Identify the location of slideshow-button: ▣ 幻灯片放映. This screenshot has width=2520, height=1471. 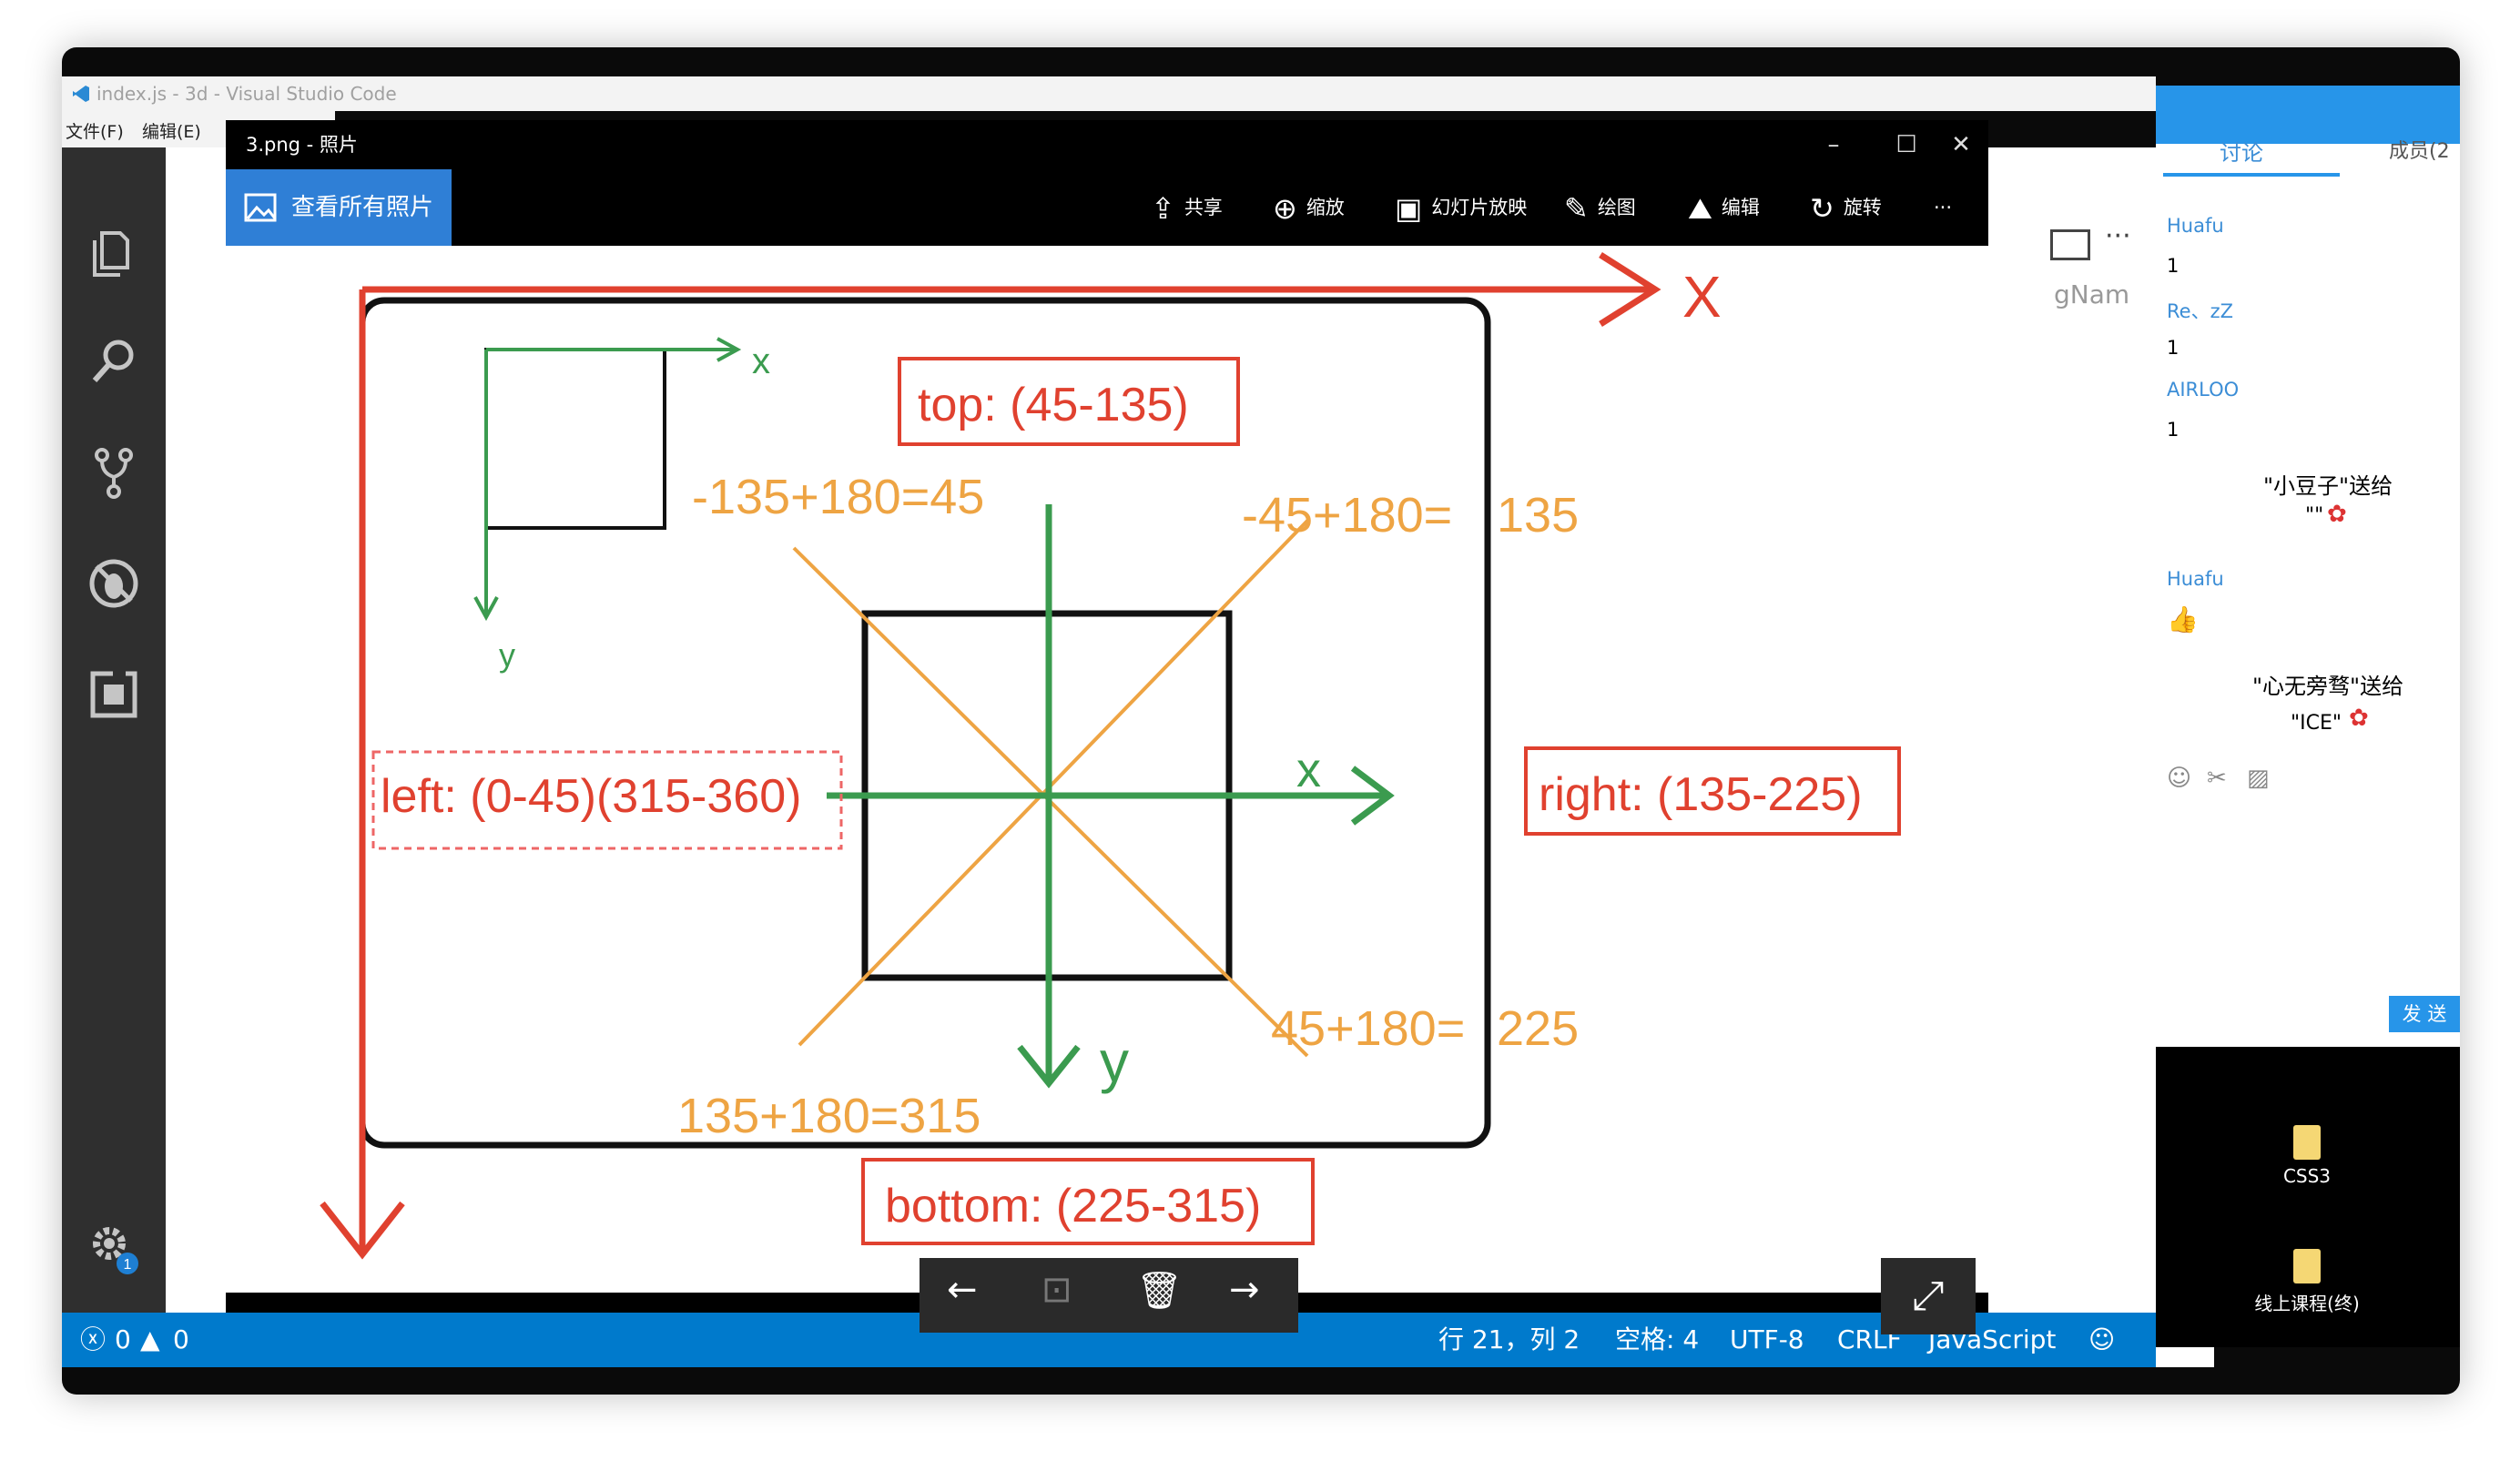
(1461, 207).